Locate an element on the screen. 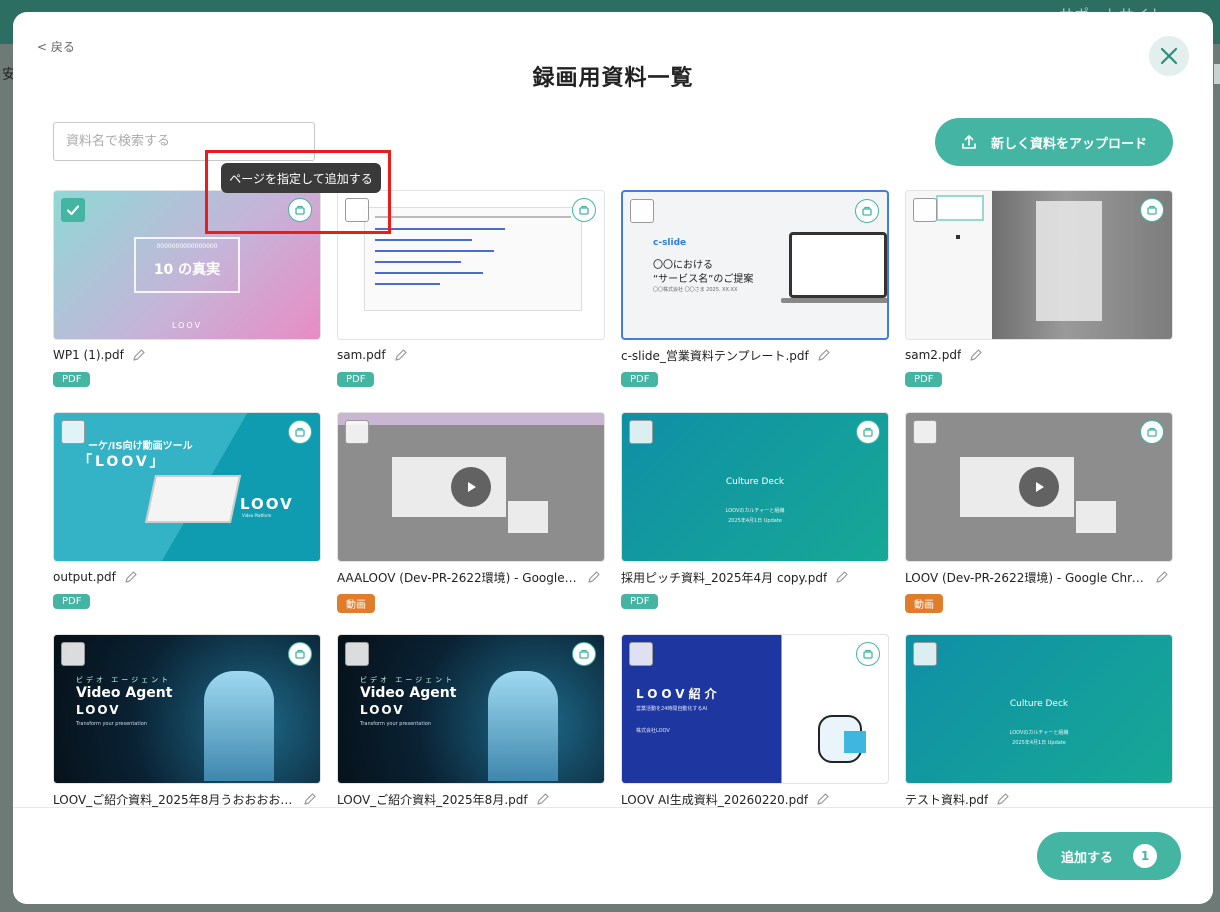 The height and width of the screenshot is (912, 1220). material-card: sam.pdf PDF is located at coordinates (471, 288).